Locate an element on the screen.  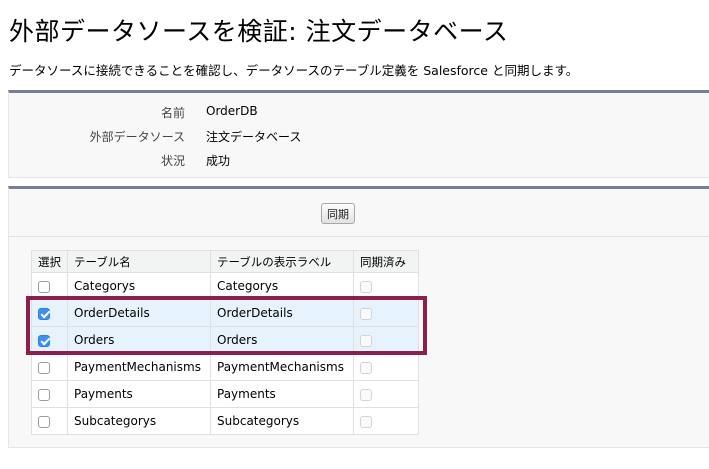
display-label-cell: Payments is located at coordinates (282, 394).